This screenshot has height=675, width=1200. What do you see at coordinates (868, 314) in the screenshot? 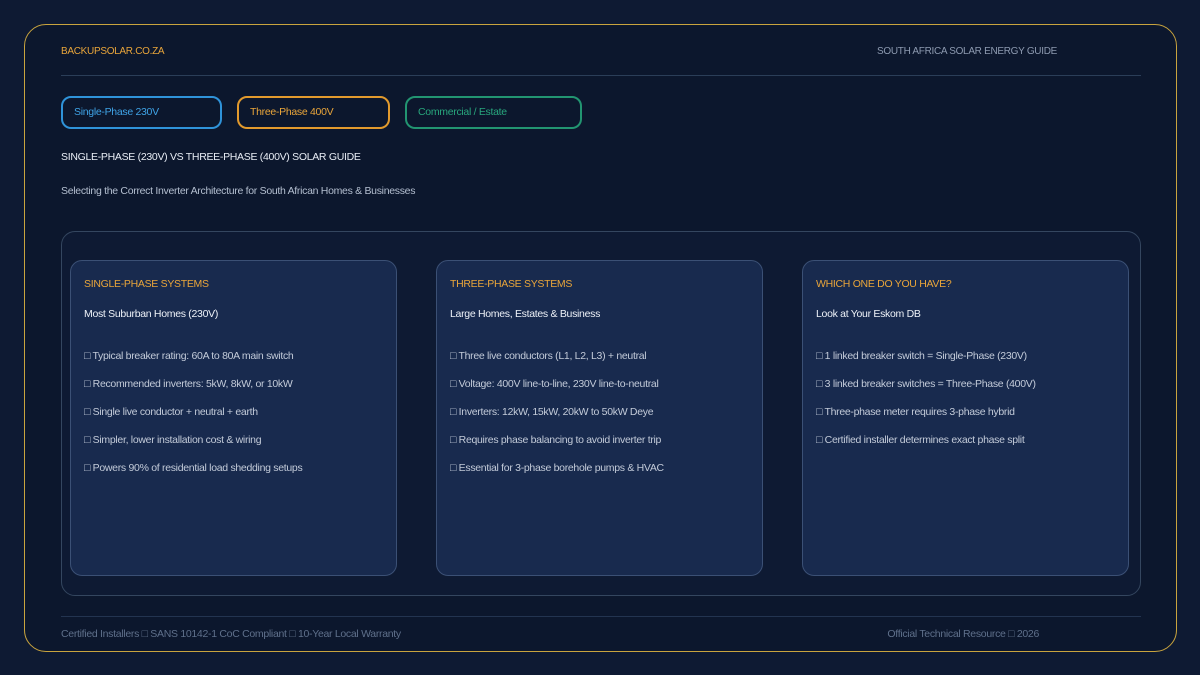
I see `card-subtitle: Look at Your Eskom DB` at bounding box center [868, 314].